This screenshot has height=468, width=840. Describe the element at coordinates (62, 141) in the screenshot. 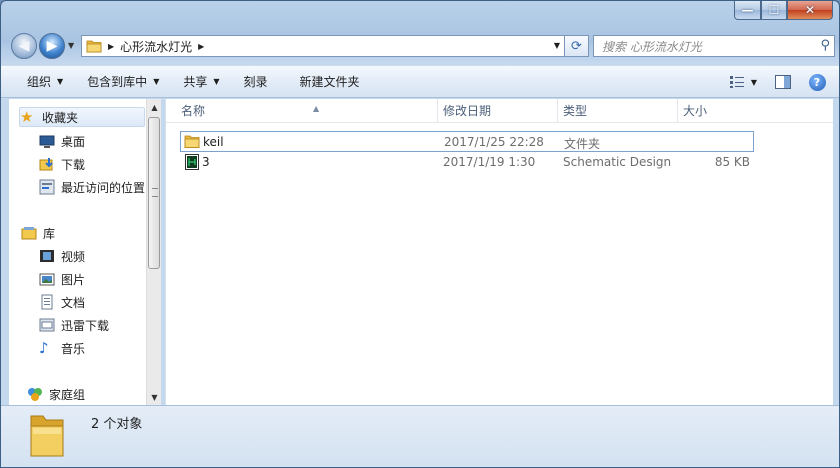

I see `sidebar-item-desktop: 桌面` at that location.